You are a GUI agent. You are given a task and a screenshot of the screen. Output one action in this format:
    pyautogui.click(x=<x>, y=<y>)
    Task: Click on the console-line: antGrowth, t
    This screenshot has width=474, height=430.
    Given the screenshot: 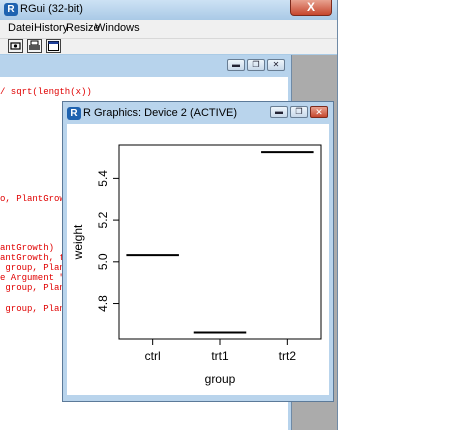 What is the action you would take?
    pyautogui.click(x=32, y=258)
    